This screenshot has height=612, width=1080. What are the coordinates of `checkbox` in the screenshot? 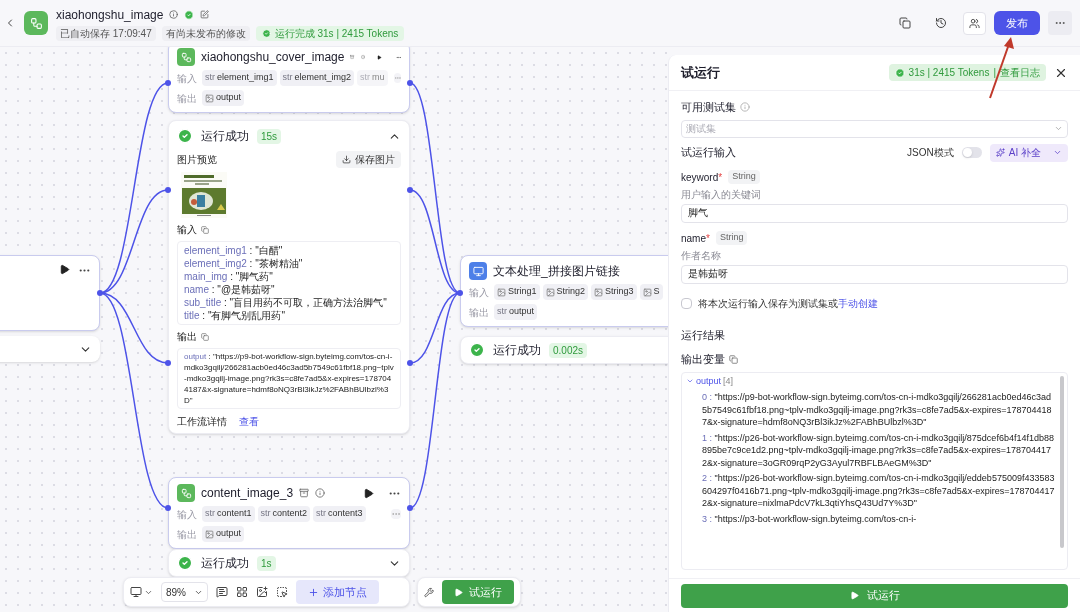 It's located at (686, 303).